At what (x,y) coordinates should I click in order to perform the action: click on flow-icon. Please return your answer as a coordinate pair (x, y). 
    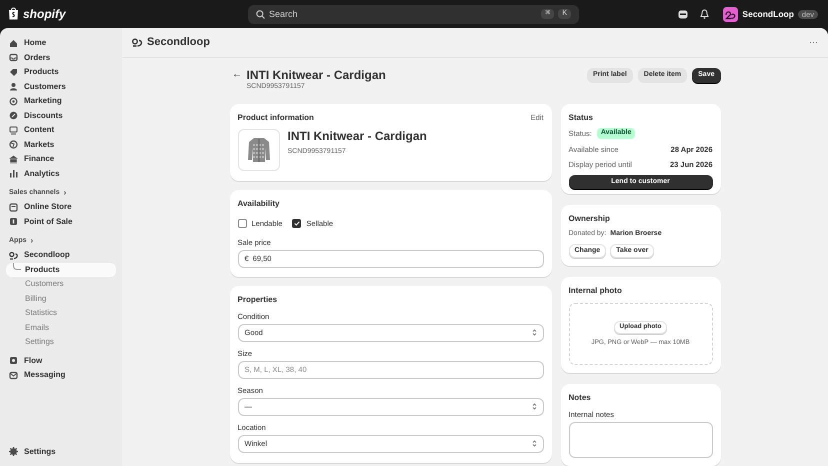
    Looking at the image, I should click on (13, 361).